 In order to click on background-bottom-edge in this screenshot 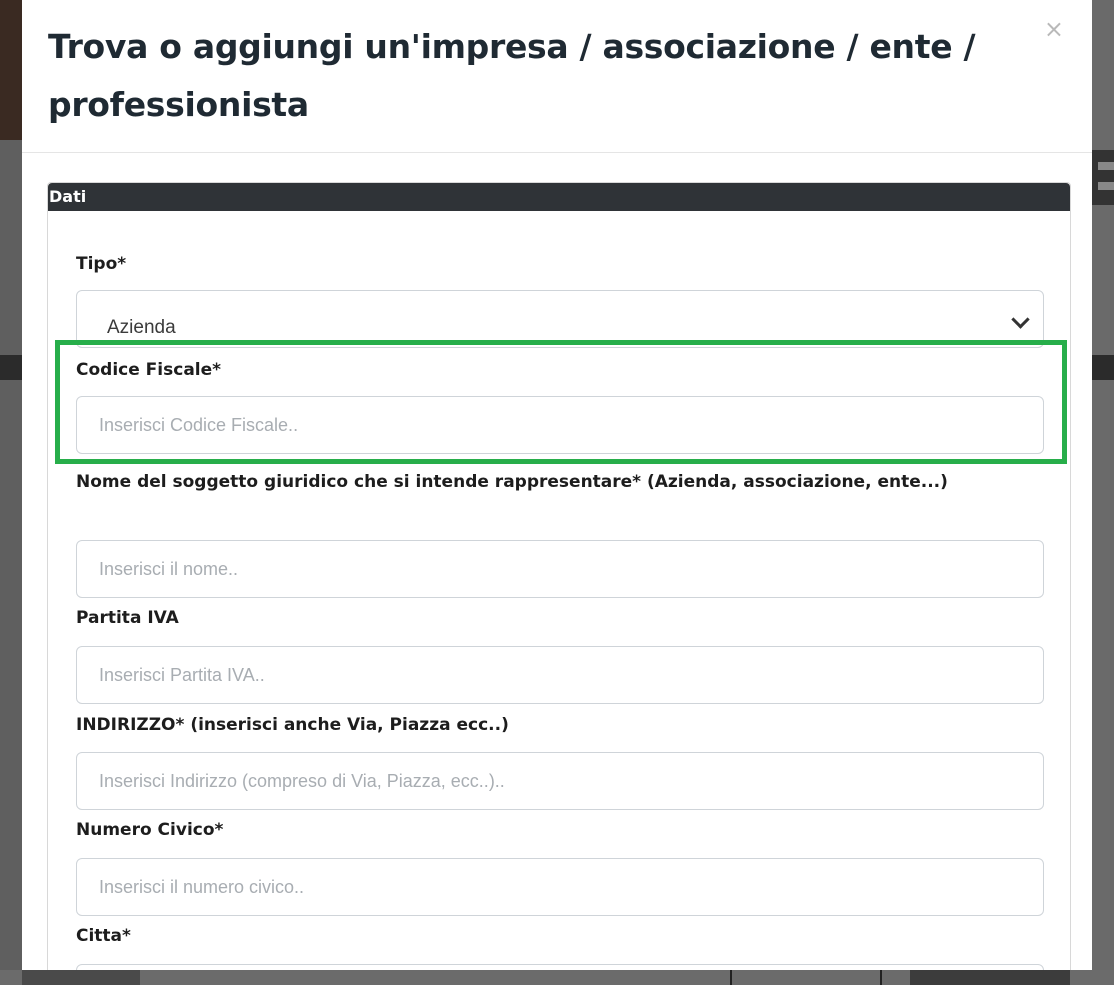, I will do `click(557, 977)`.